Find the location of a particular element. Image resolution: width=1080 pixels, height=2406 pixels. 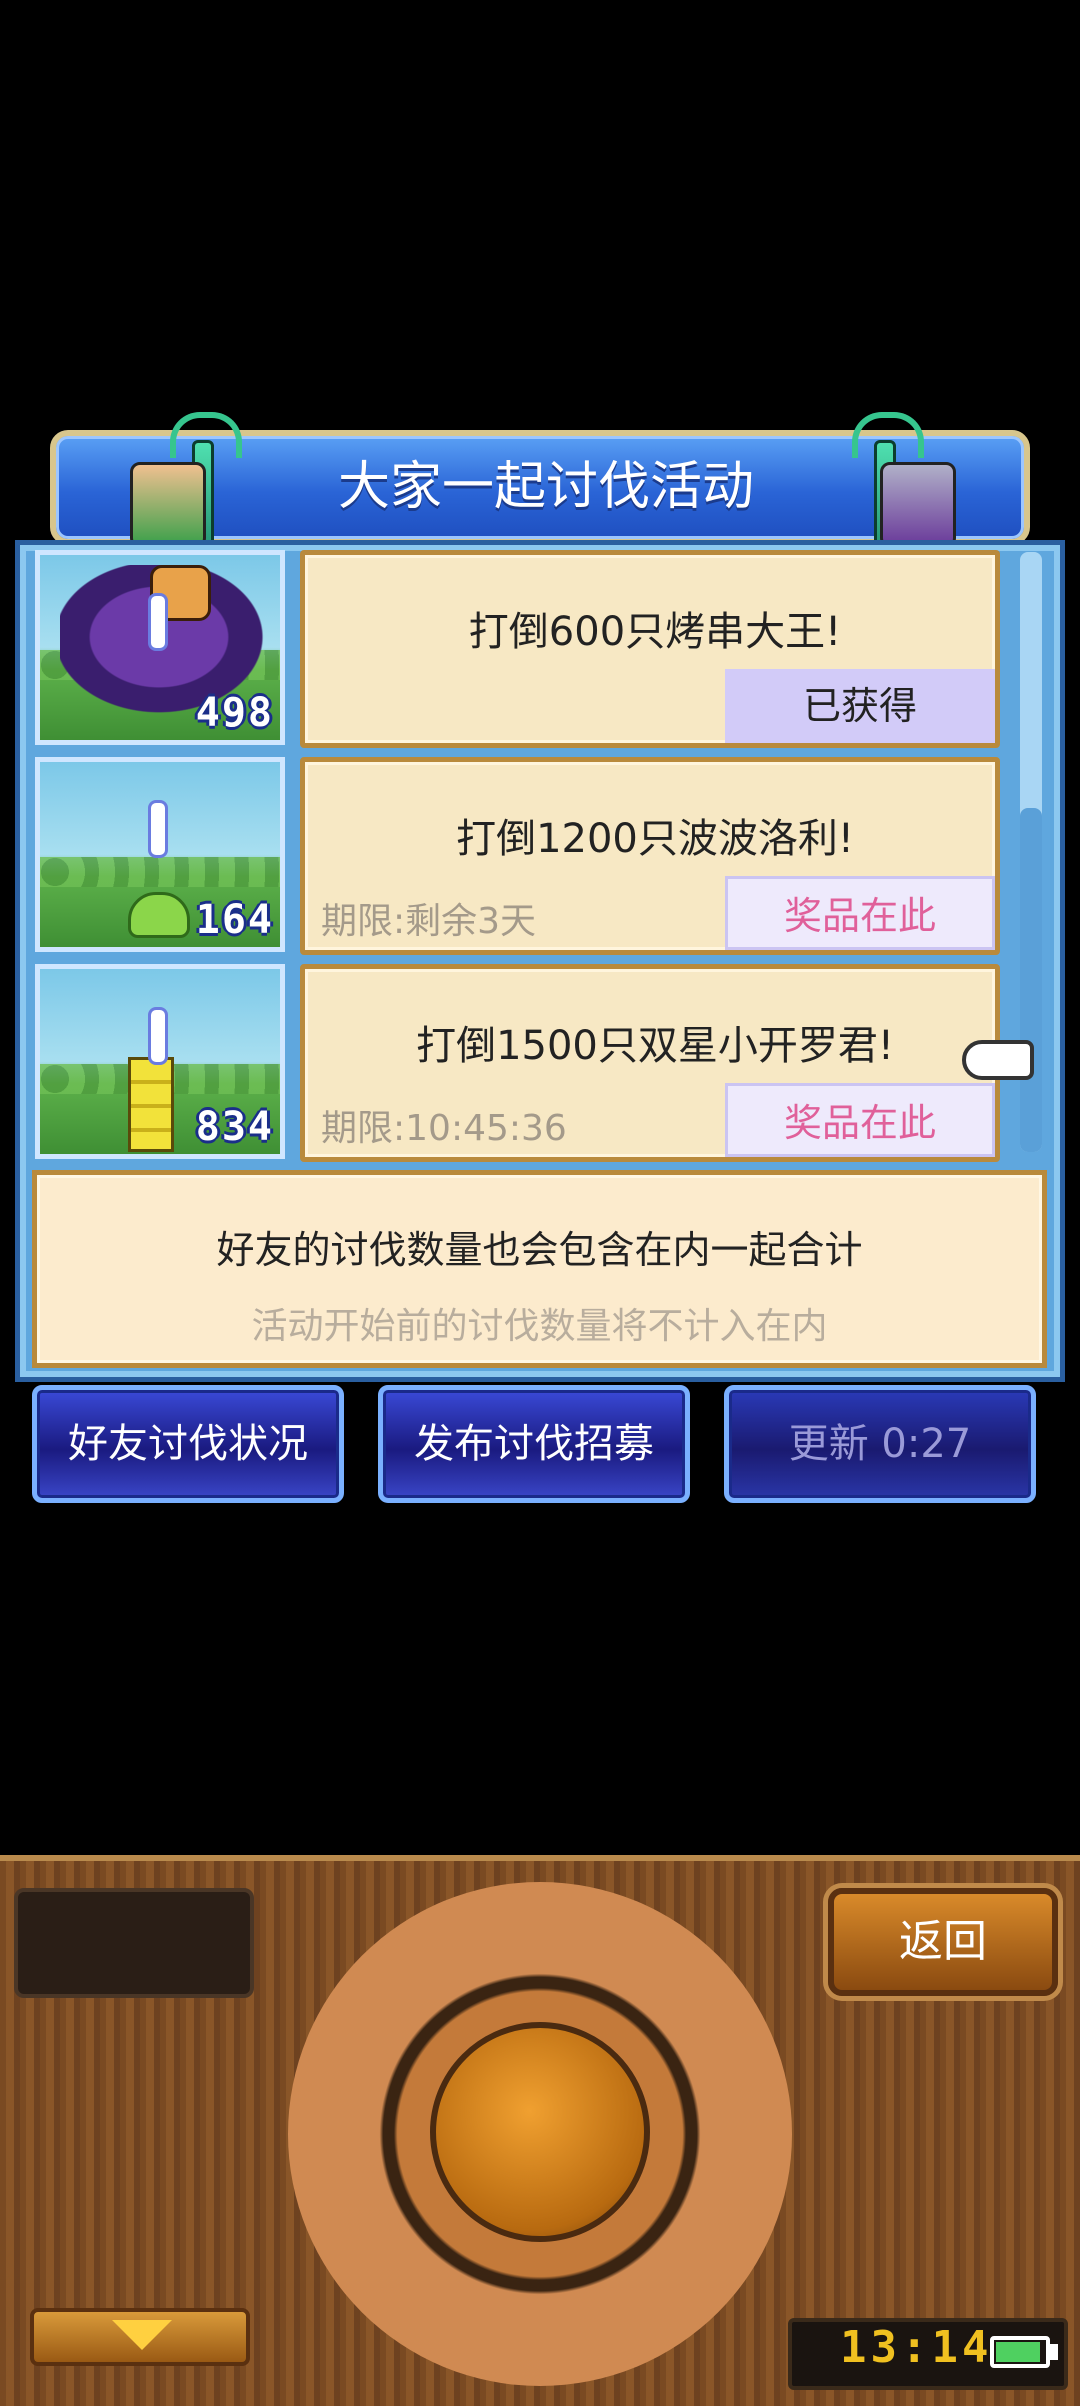

quest-deadline: 期限:剩余3天 is located at coordinates (429, 921).